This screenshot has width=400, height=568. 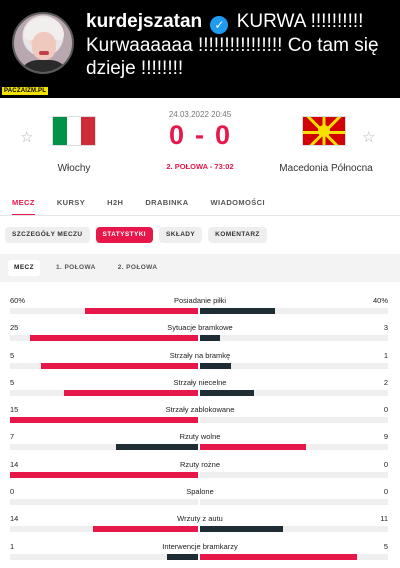 I want to click on stat-row: 5 Strzały na bramkę 1, so click(x=200, y=362).